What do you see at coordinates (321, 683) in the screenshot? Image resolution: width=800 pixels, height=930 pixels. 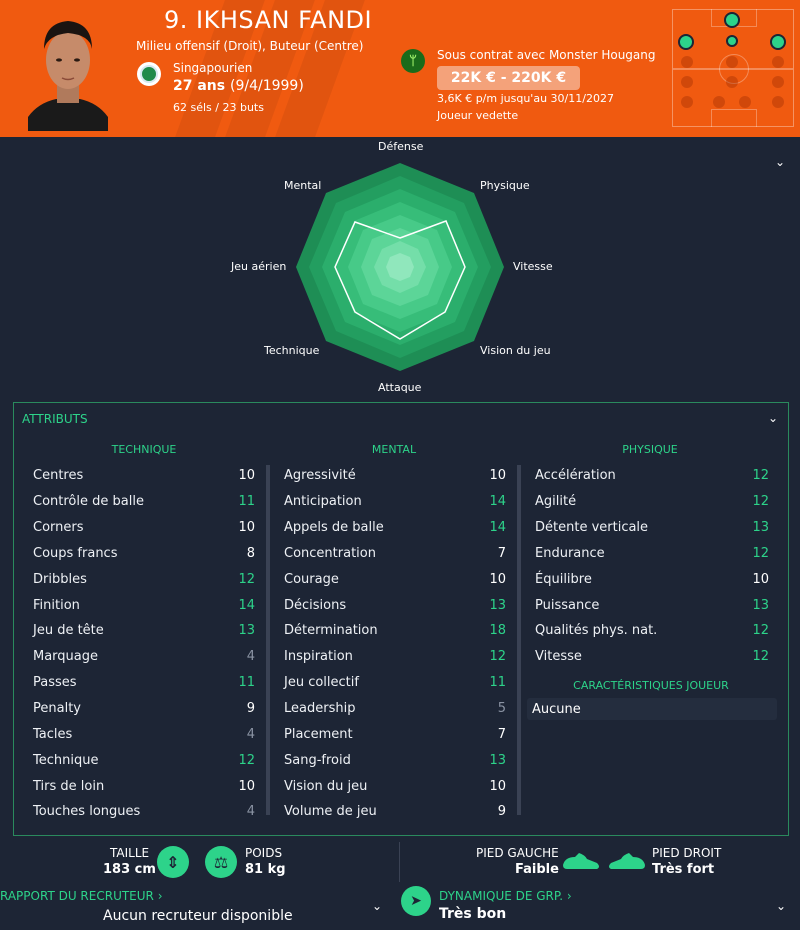 I see `attribute-label: Jeu collectif` at bounding box center [321, 683].